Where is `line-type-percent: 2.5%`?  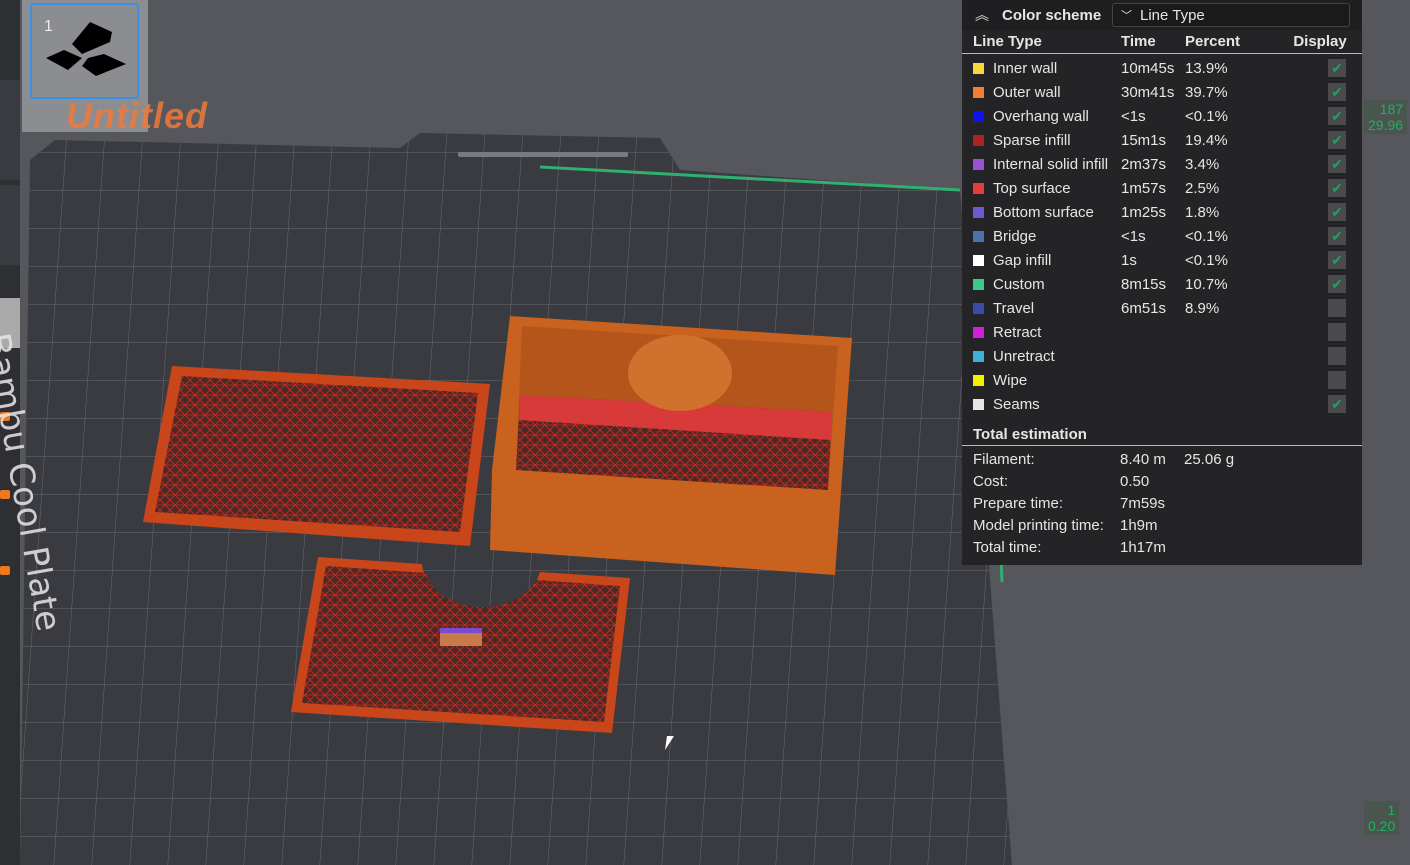 line-type-percent: 2.5% is located at coordinates (1202, 188).